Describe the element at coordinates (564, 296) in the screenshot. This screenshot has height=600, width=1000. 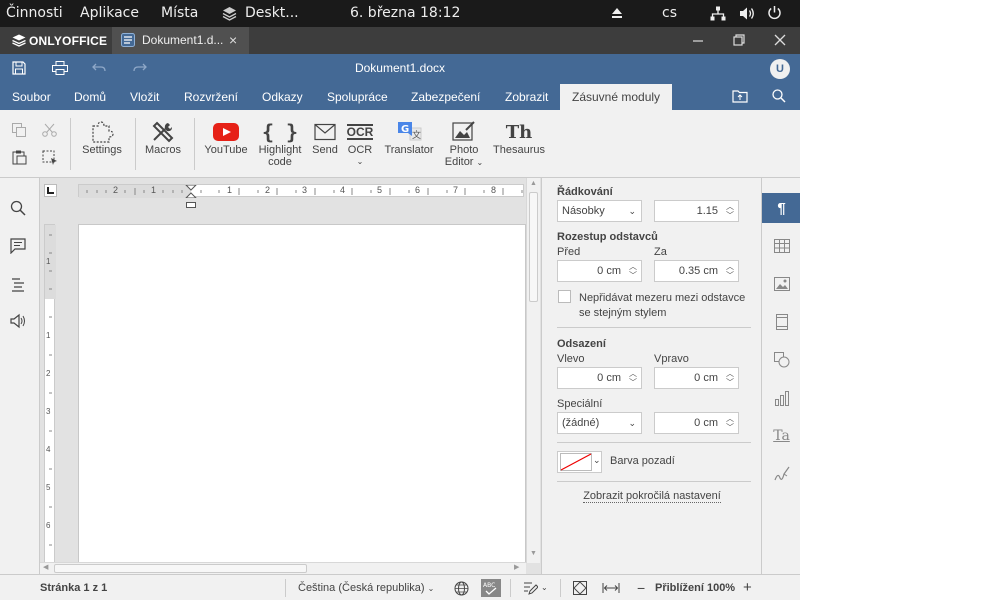
I see `no-space-same-style-checkbox` at that location.